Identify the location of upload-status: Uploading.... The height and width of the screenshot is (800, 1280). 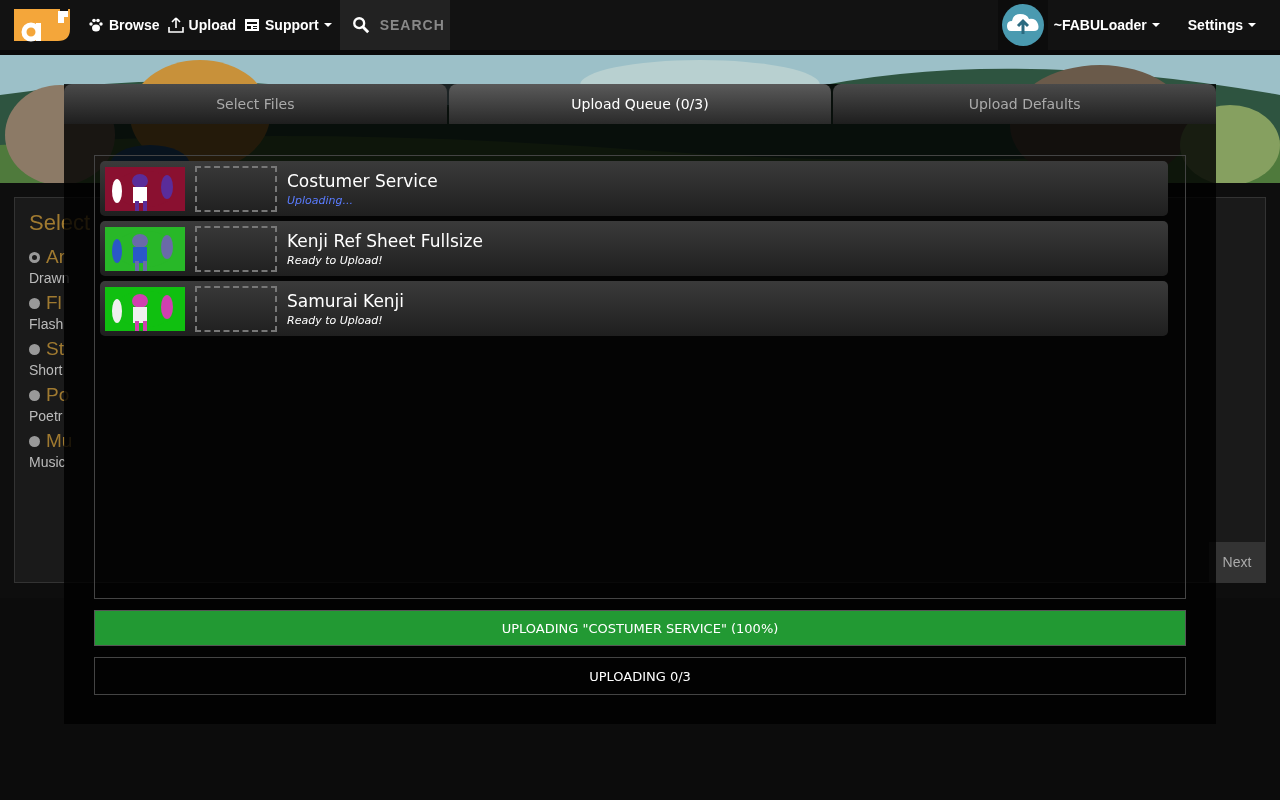
(321, 200).